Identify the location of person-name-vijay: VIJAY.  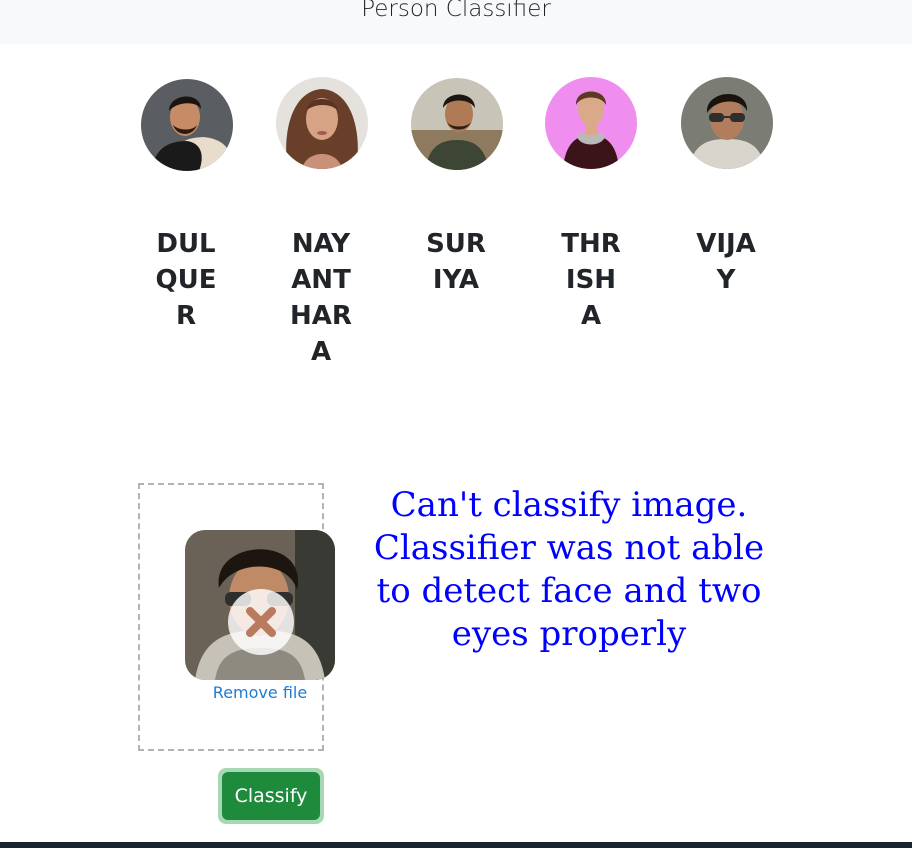
(726, 262).